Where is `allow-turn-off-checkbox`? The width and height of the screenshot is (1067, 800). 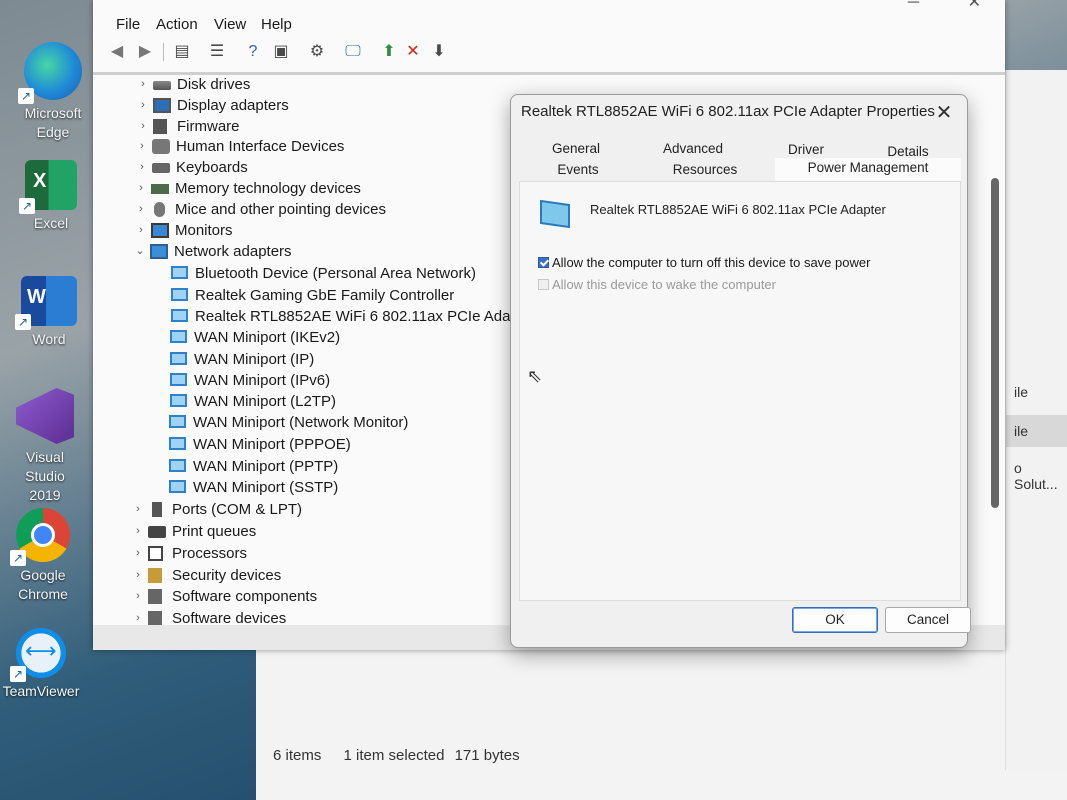 allow-turn-off-checkbox is located at coordinates (543, 262).